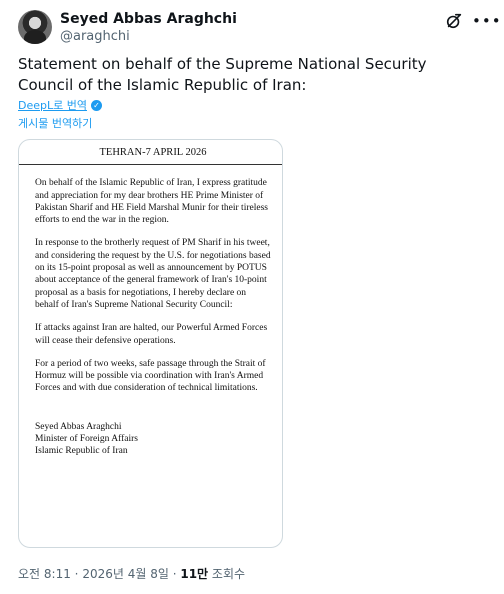 This screenshot has height=594, width=504. Describe the element at coordinates (228, 574) in the screenshot. I see `views-label: 조회수` at that location.